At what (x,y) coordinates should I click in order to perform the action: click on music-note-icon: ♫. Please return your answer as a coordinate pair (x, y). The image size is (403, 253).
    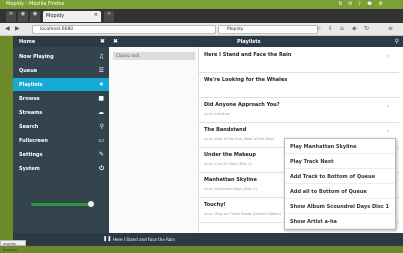
    Looking at the image, I should click on (101, 56).